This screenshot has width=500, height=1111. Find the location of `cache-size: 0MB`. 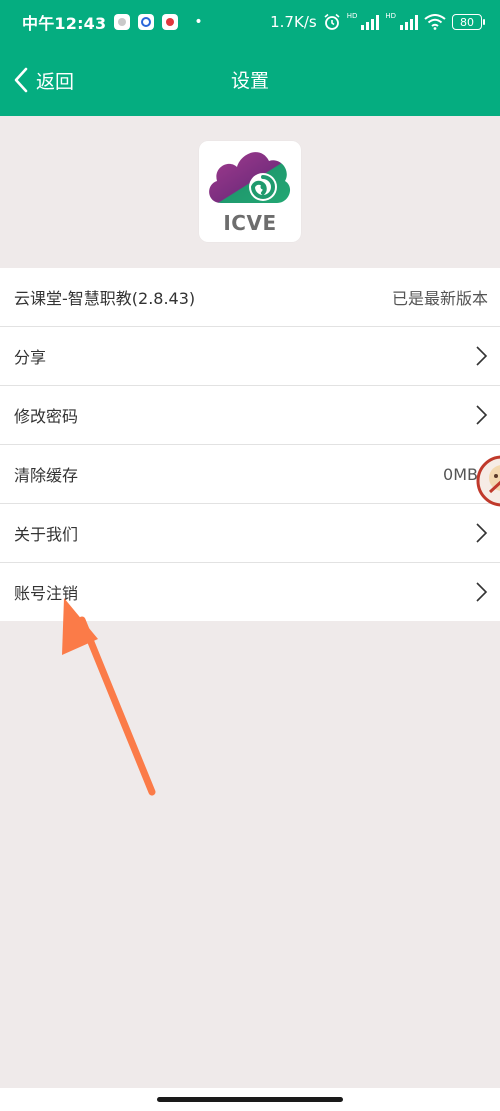

cache-size: 0MB is located at coordinates (460, 474).